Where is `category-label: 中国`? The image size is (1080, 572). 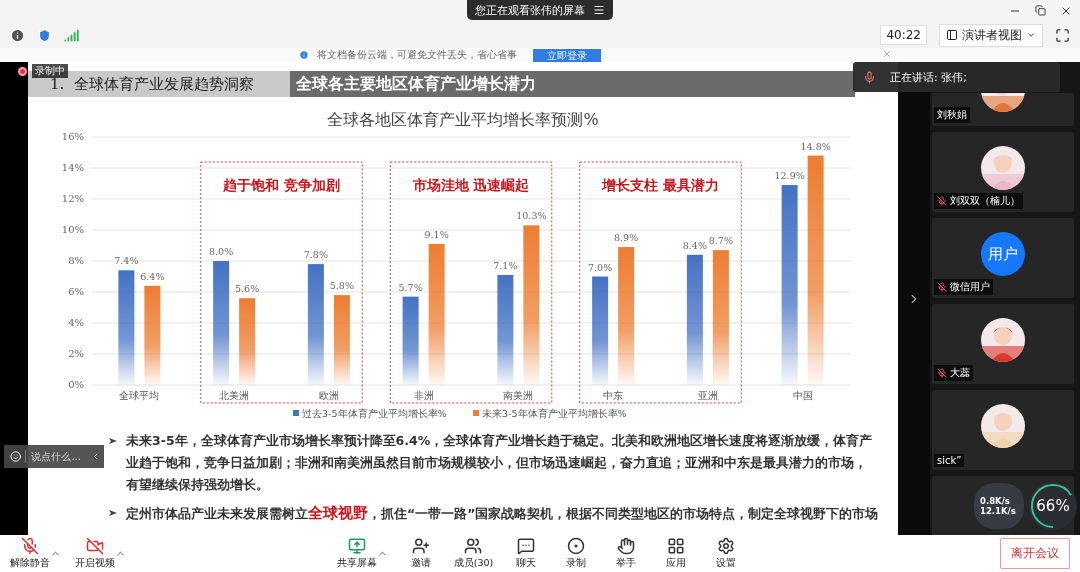
category-label: 中国 is located at coordinates (802, 395).